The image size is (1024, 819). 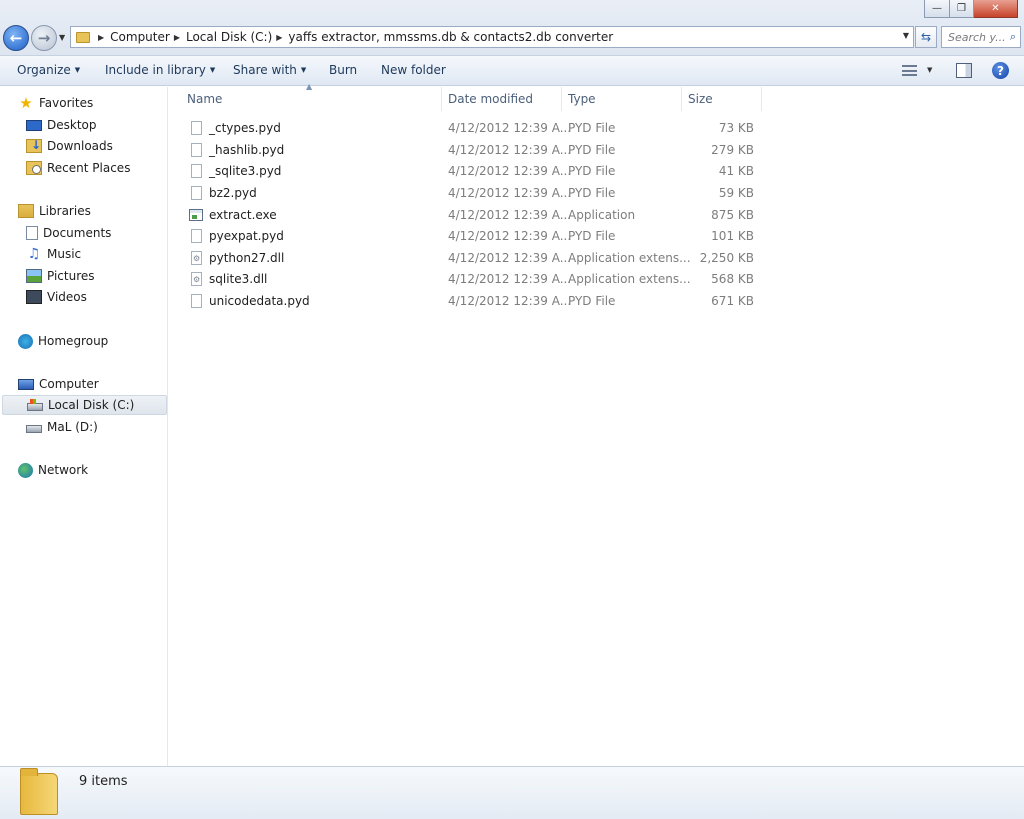 I want to click on nav-libraries: Libraries, so click(x=54, y=211).